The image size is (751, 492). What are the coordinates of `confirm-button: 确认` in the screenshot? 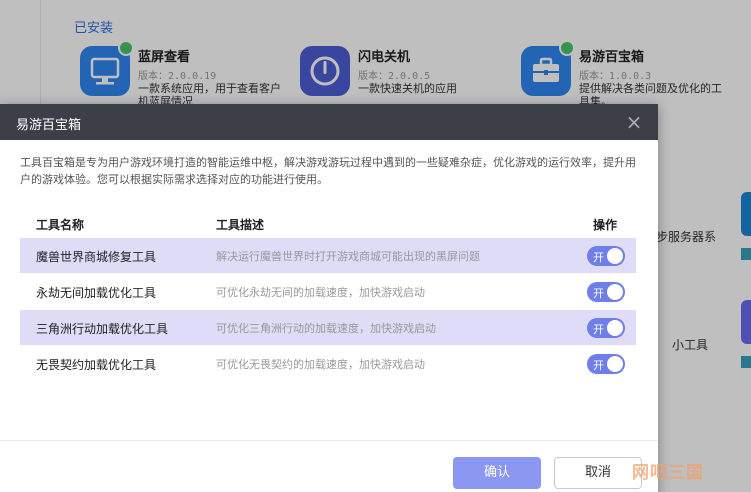 It's located at (497, 473).